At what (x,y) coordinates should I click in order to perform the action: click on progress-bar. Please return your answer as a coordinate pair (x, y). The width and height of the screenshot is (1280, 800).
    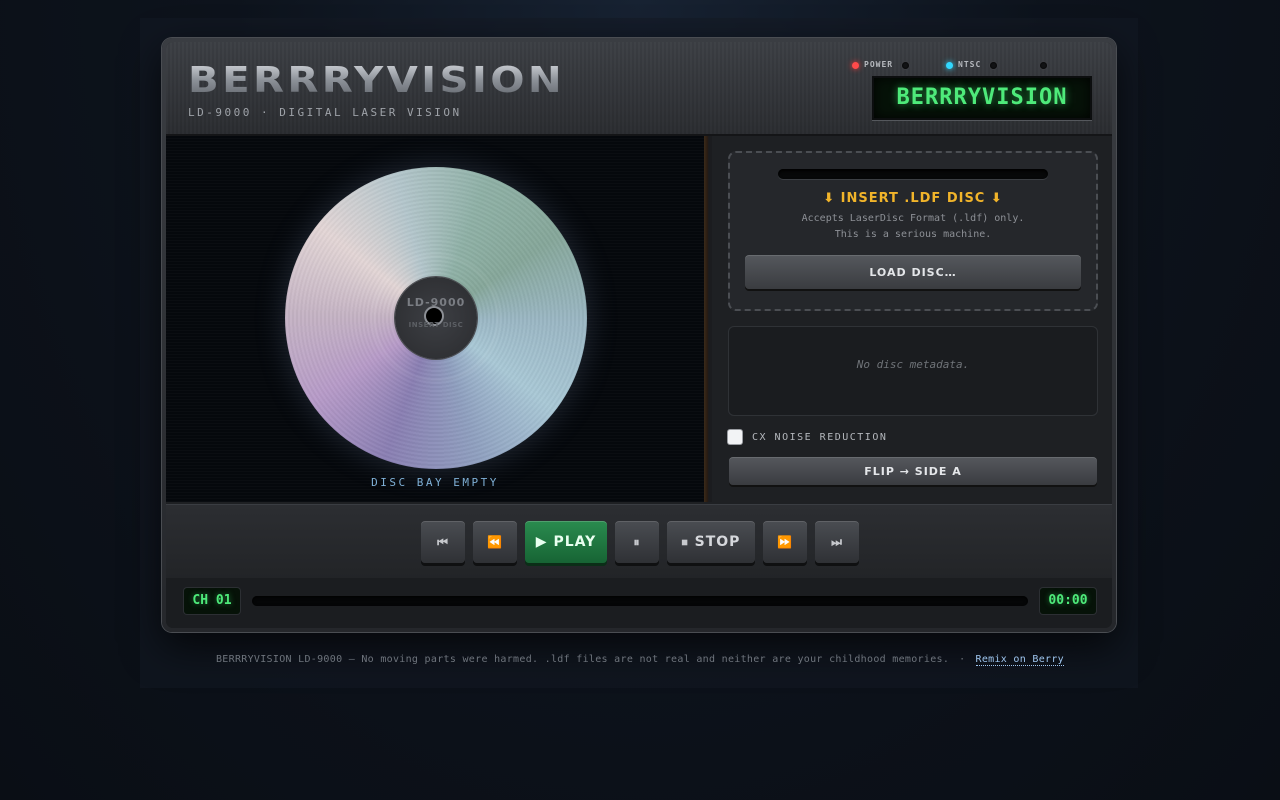
    Looking at the image, I should click on (640, 601).